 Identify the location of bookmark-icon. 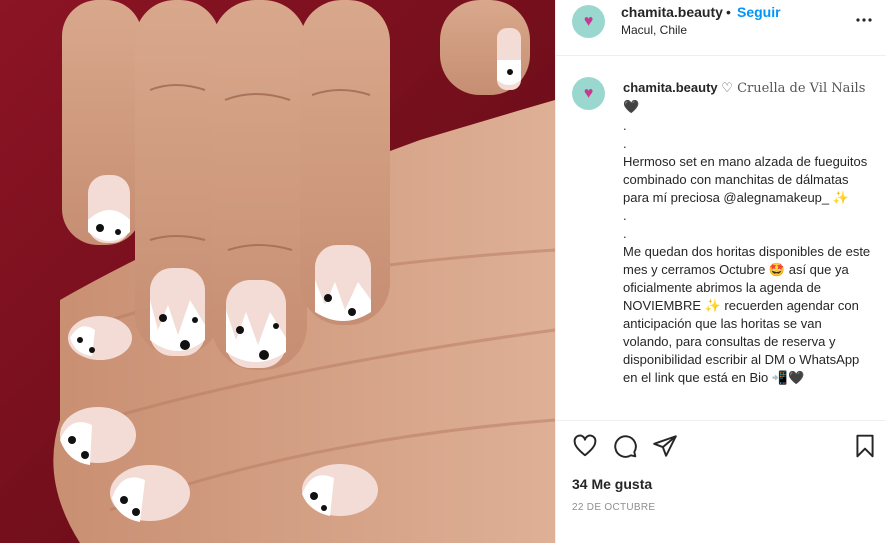
(865, 446).